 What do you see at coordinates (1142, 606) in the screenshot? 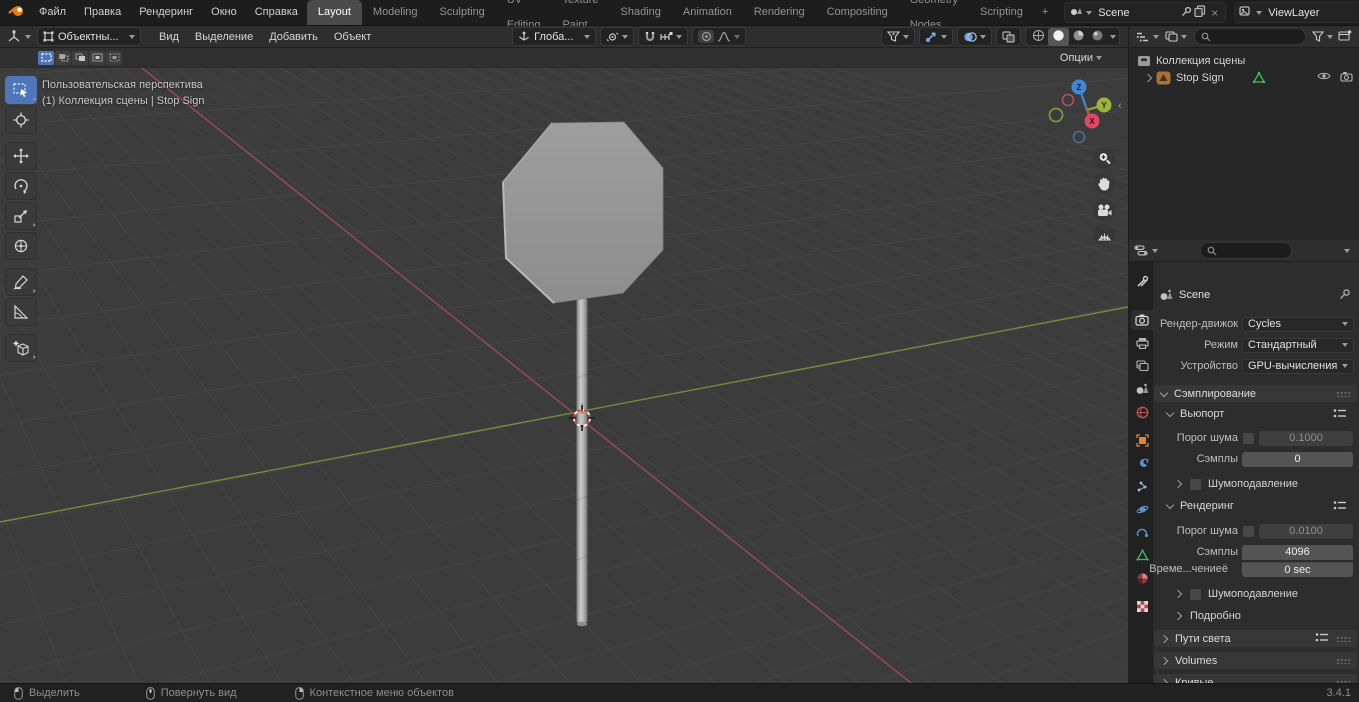
I see `tab-texture` at bounding box center [1142, 606].